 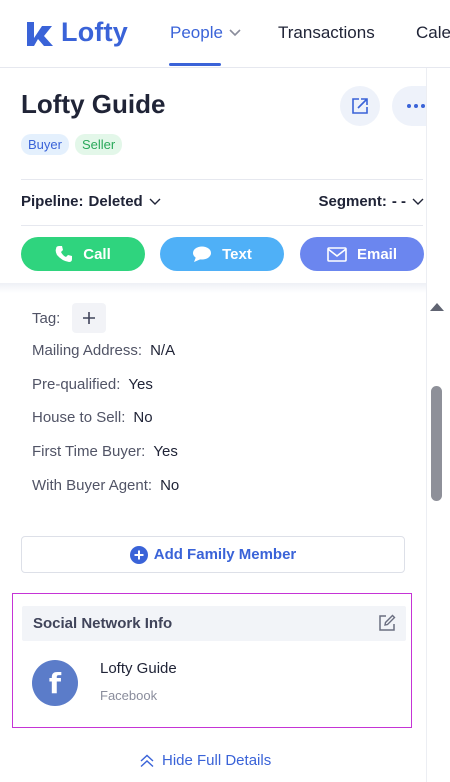 I want to click on social-network-header: Social Network Info, so click(x=214, y=623).